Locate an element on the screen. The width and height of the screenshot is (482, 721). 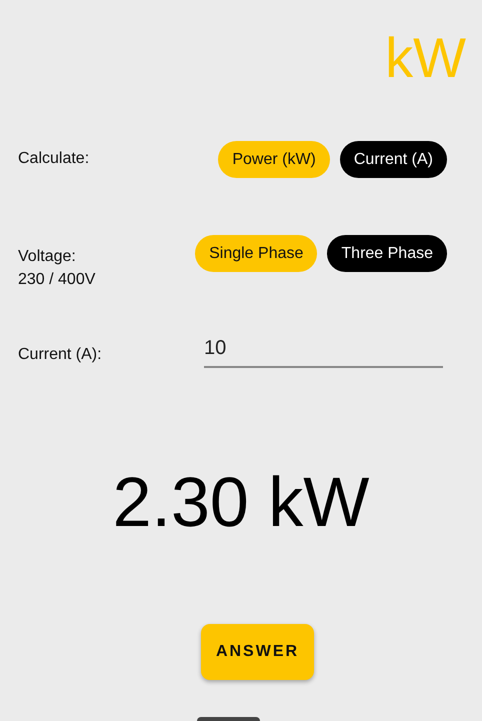
voltage-label: Voltage: is located at coordinates (47, 257).